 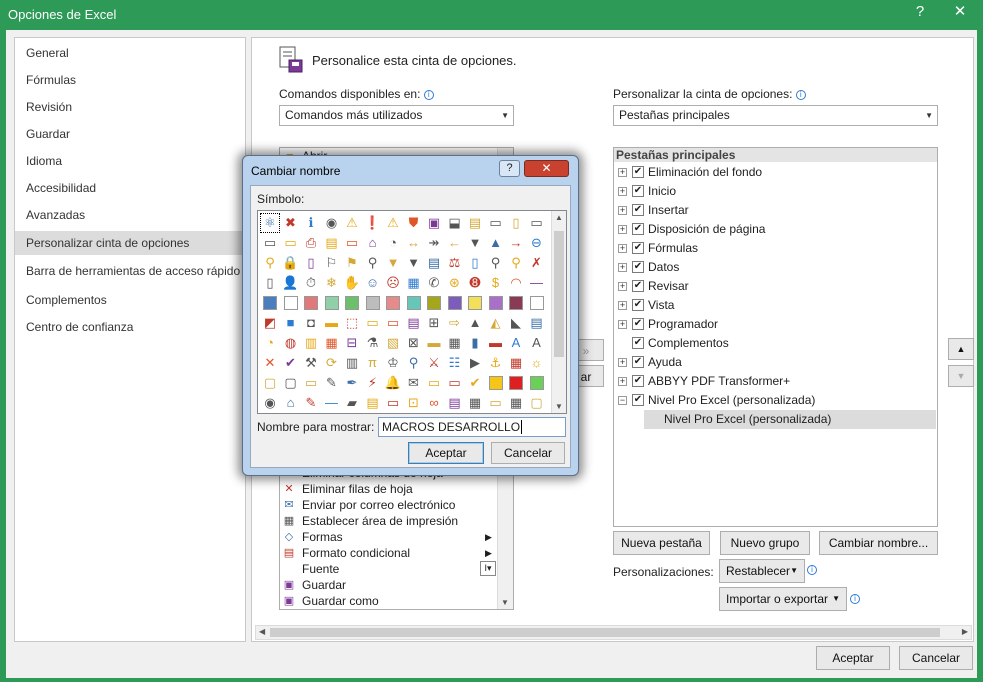 What do you see at coordinates (291, 343) in the screenshot?
I see `symbol-cell: ◍` at bounding box center [291, 343].